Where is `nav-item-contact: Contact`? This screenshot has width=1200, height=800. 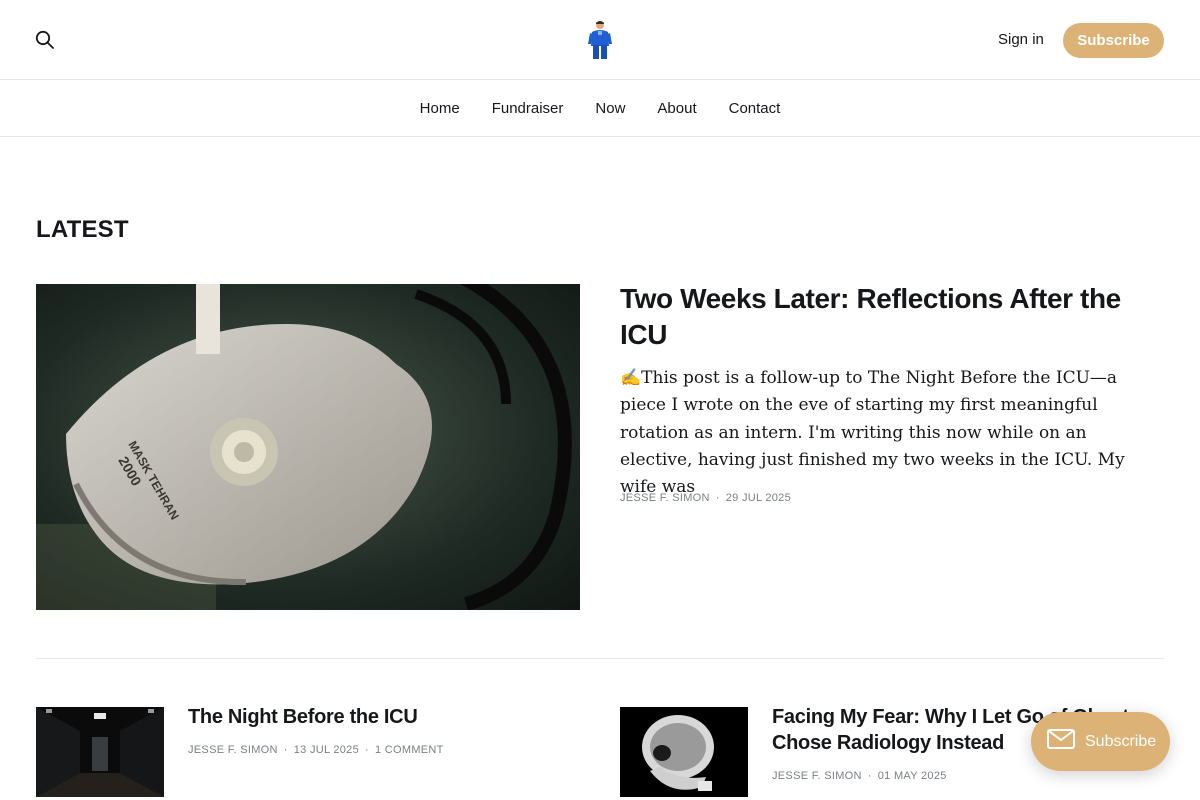 nav-item-contact: Contact is located at coordinates (755, 108).